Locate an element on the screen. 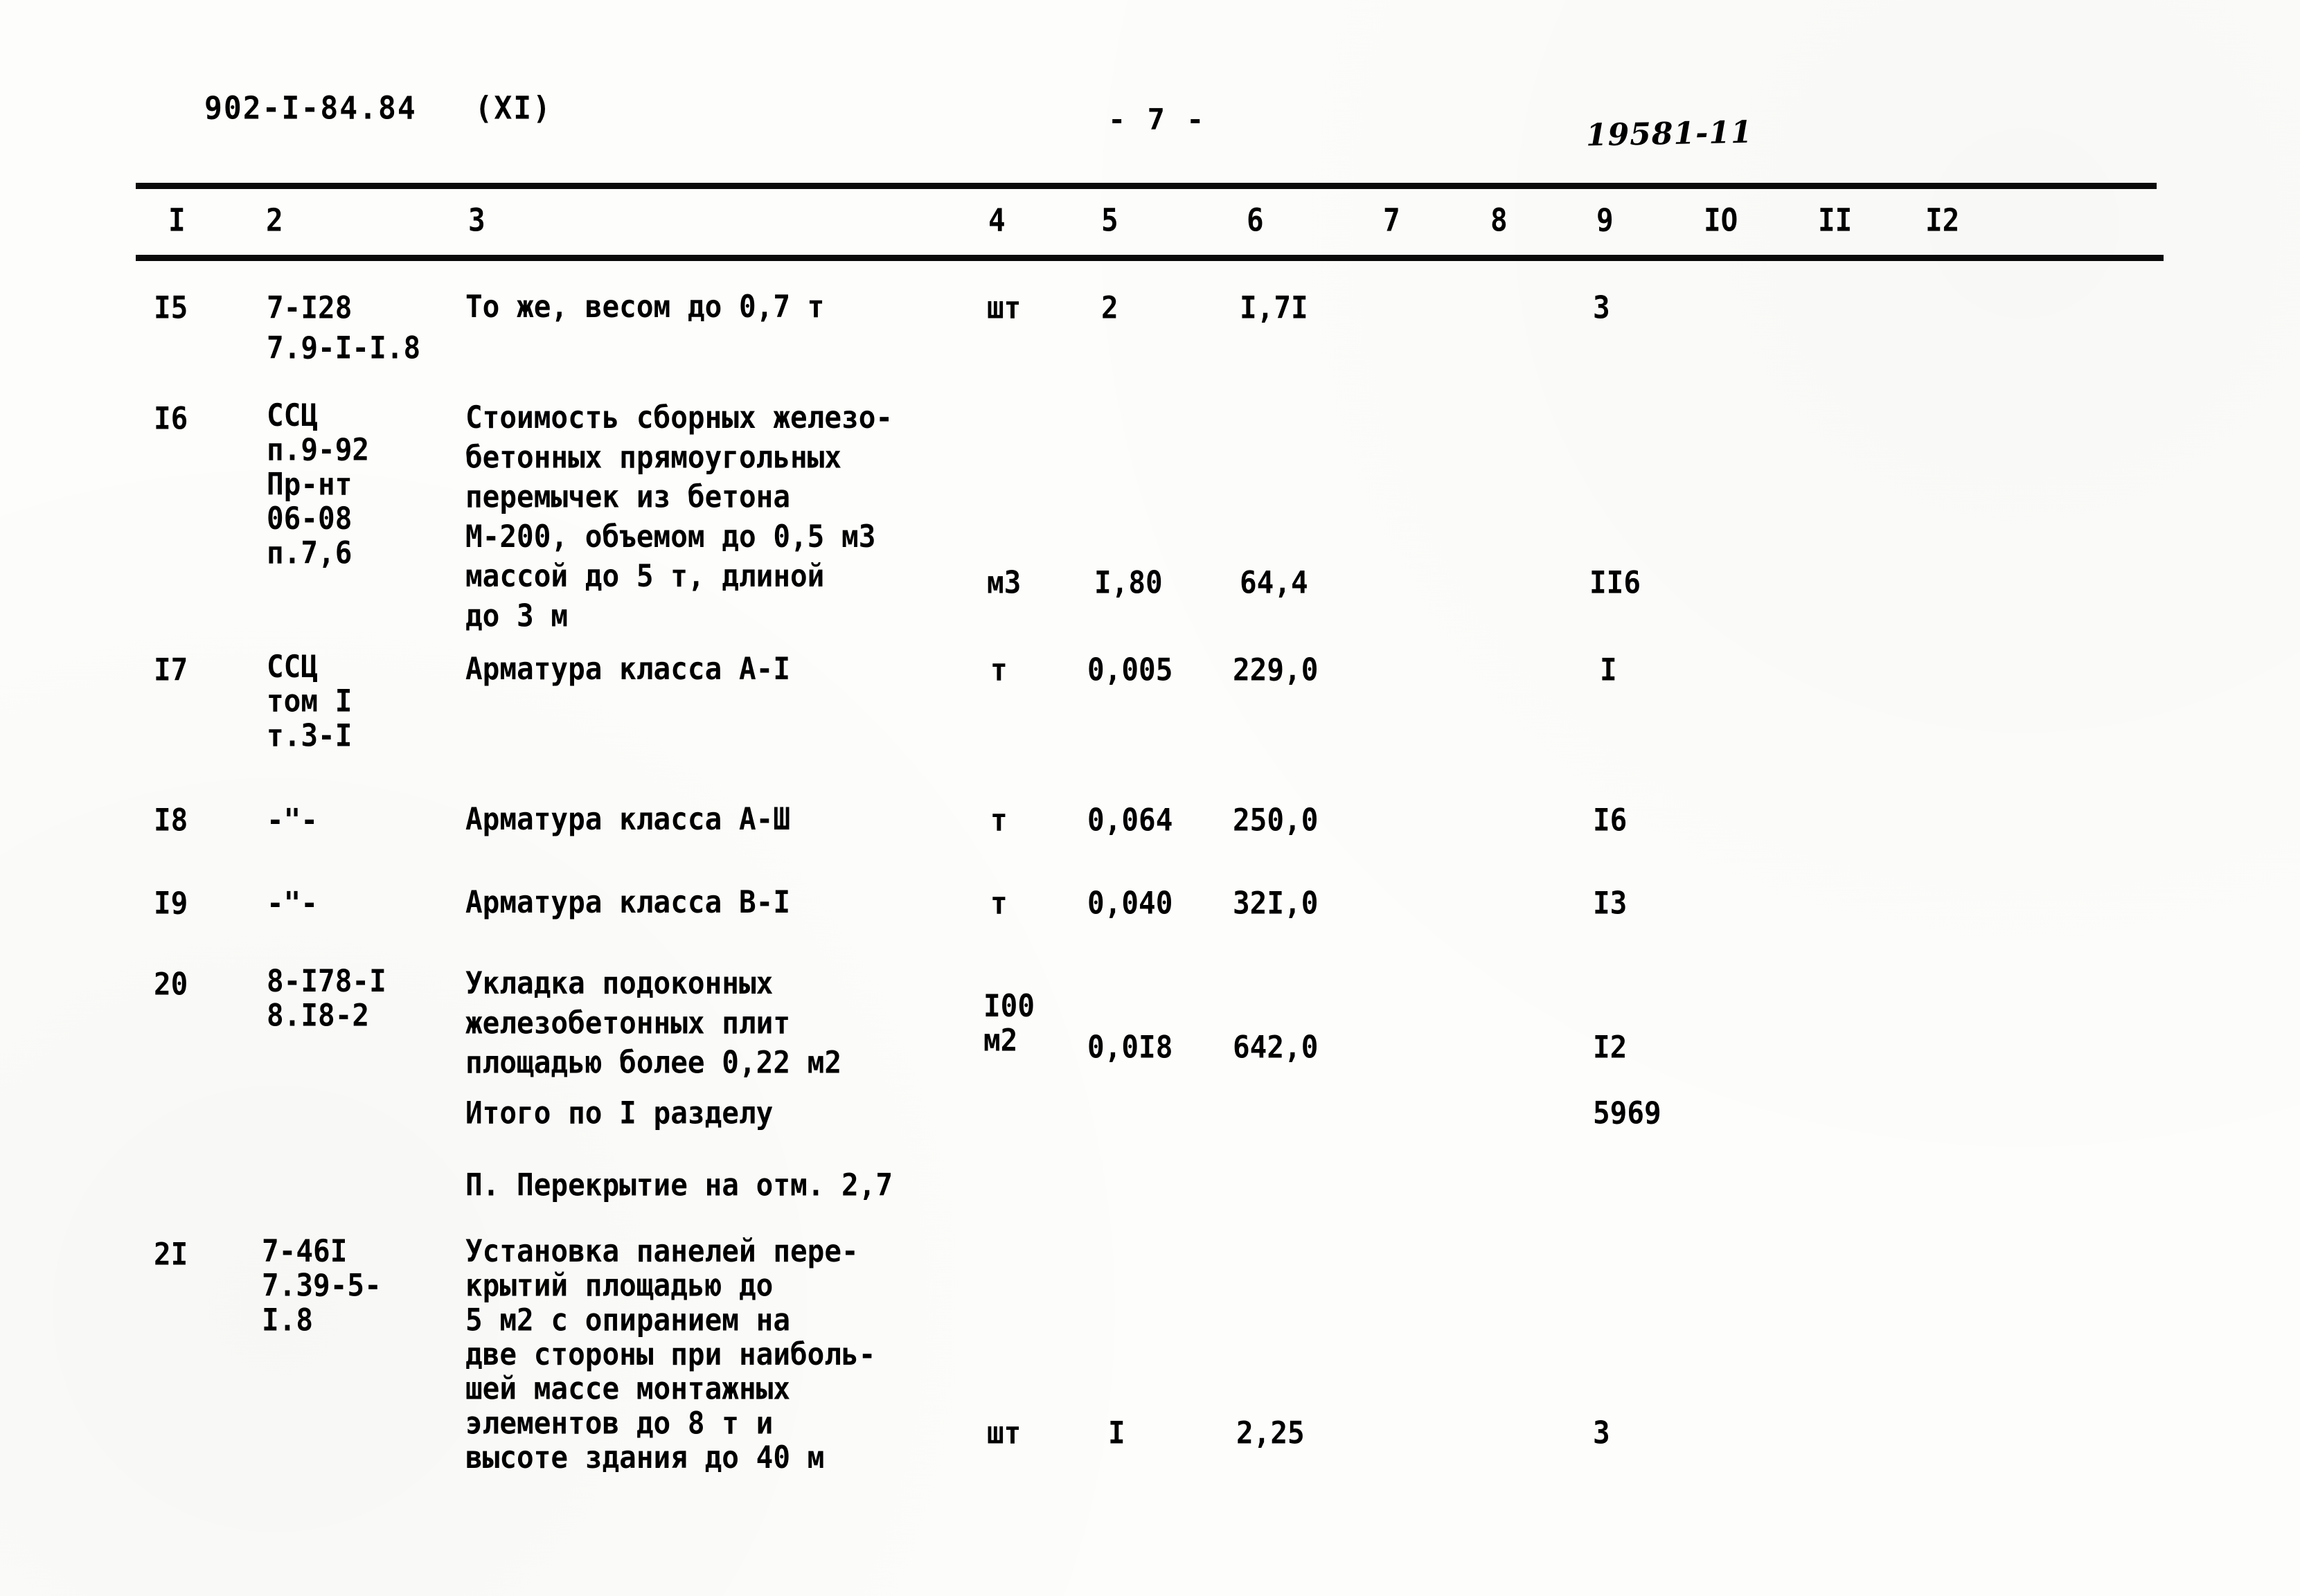  row-quantity: I,80 is located at coordinates (1128, 582).